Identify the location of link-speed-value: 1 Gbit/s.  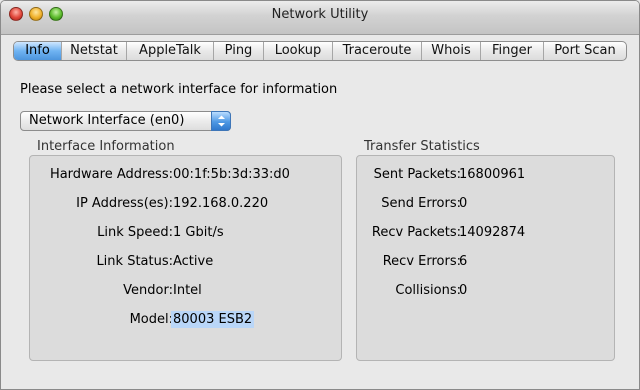
(198, 232).